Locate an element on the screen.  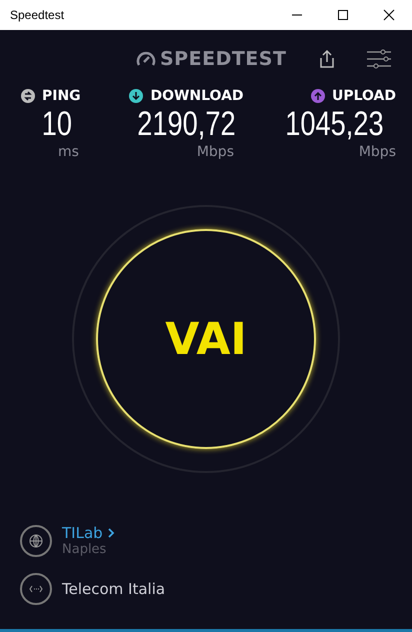
maximize-icon is located at coordinates (343, 15).